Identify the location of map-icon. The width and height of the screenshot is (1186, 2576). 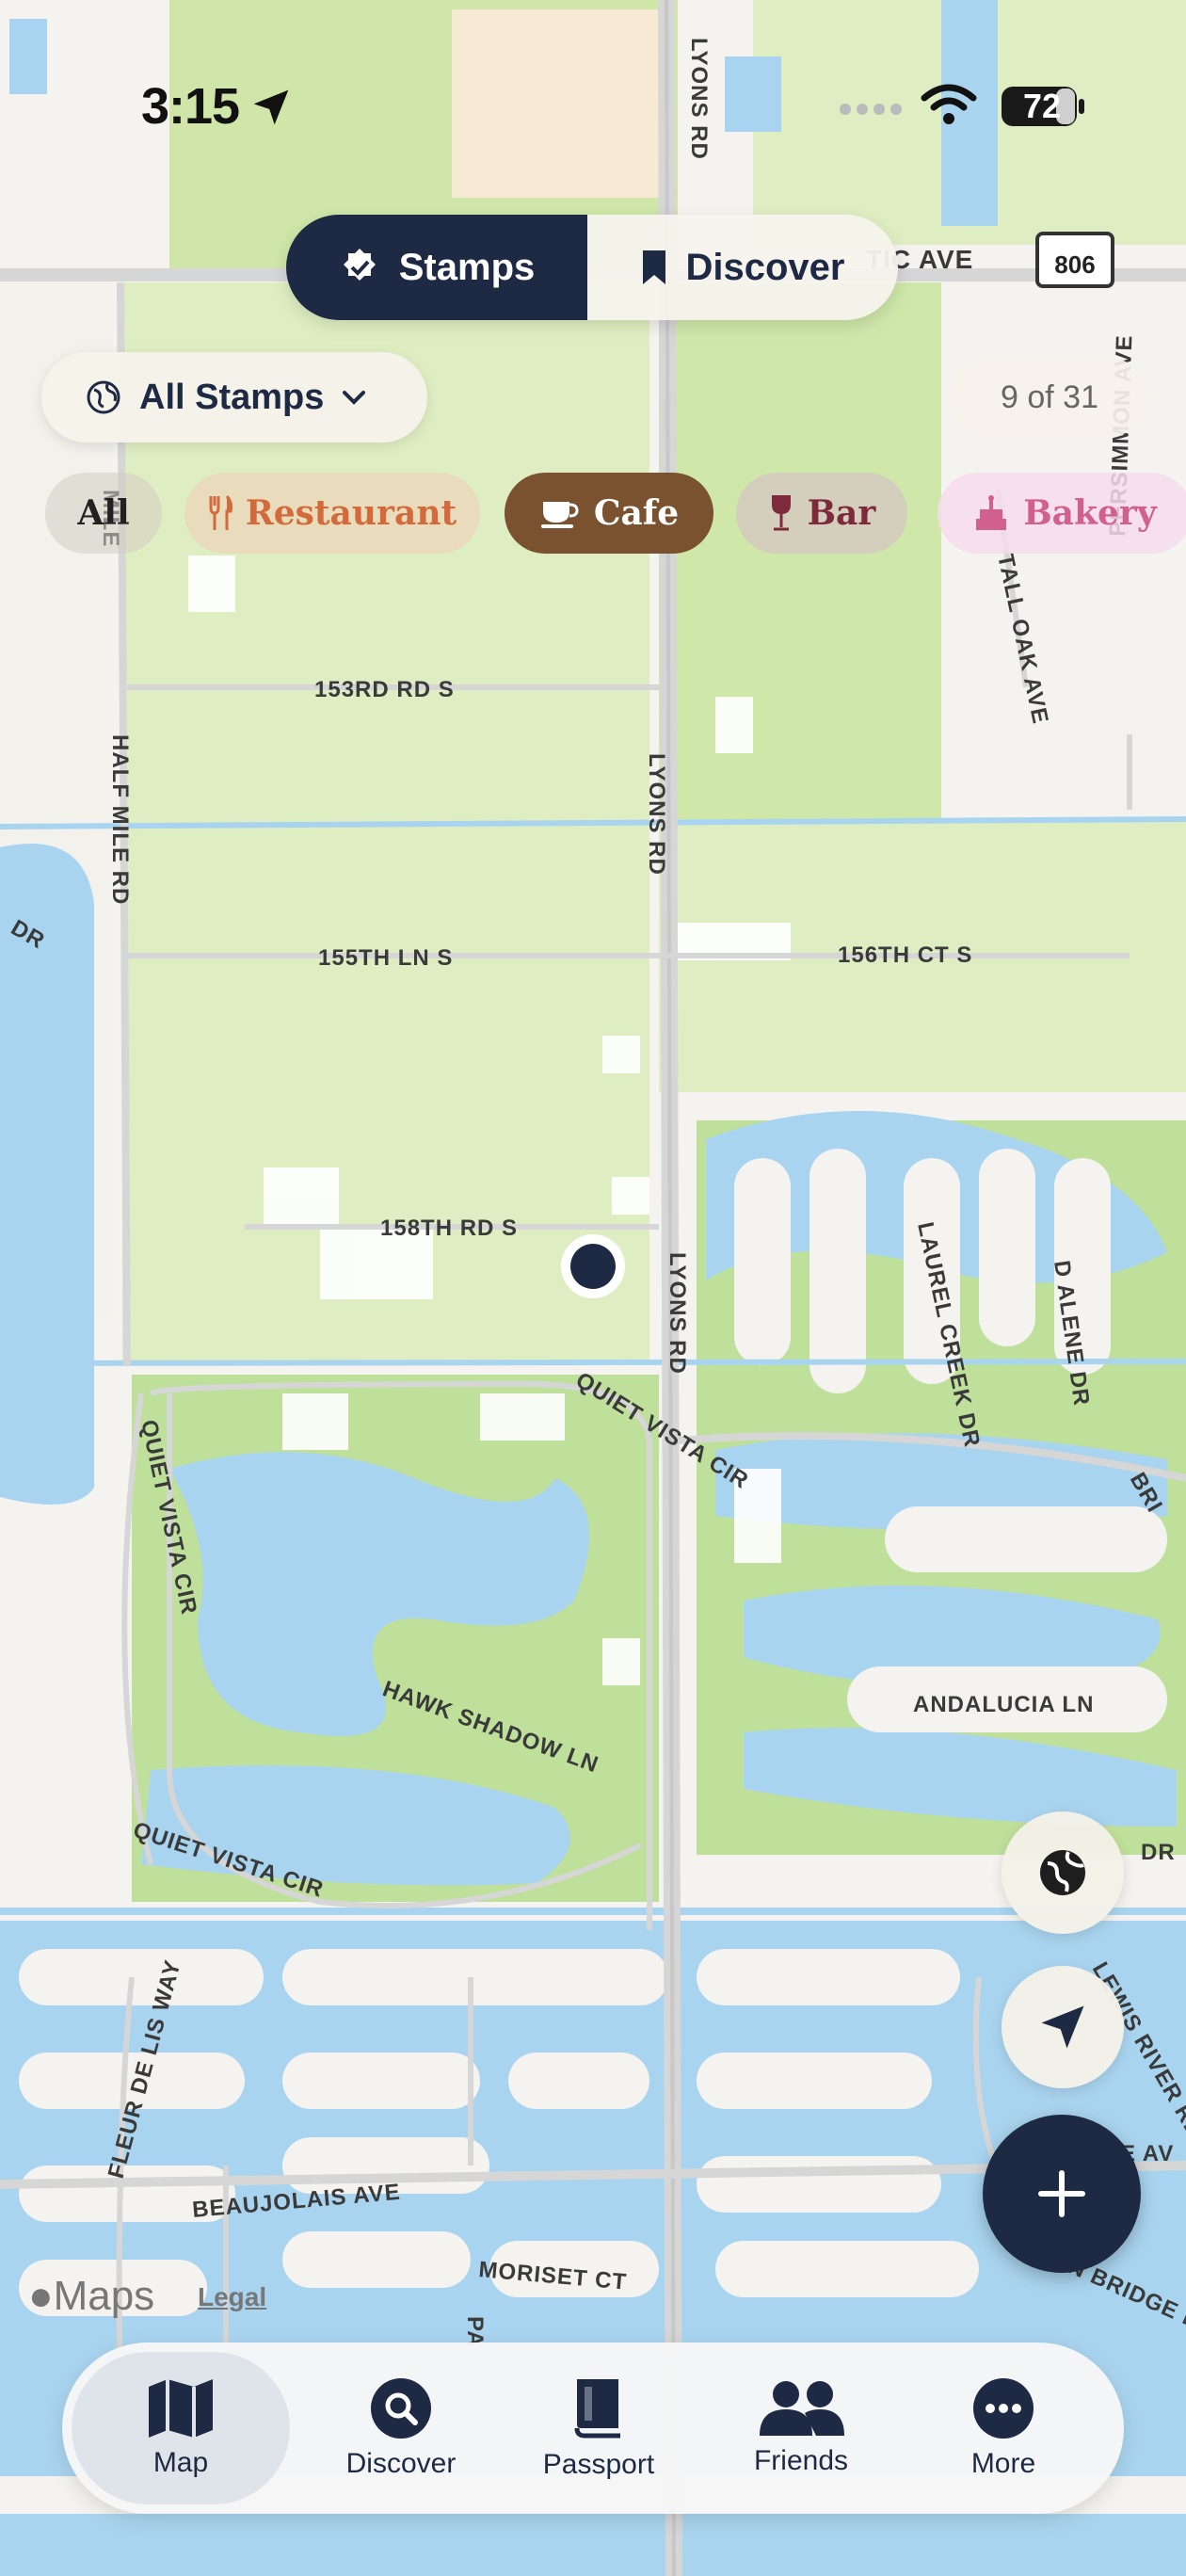
(181, 2409).